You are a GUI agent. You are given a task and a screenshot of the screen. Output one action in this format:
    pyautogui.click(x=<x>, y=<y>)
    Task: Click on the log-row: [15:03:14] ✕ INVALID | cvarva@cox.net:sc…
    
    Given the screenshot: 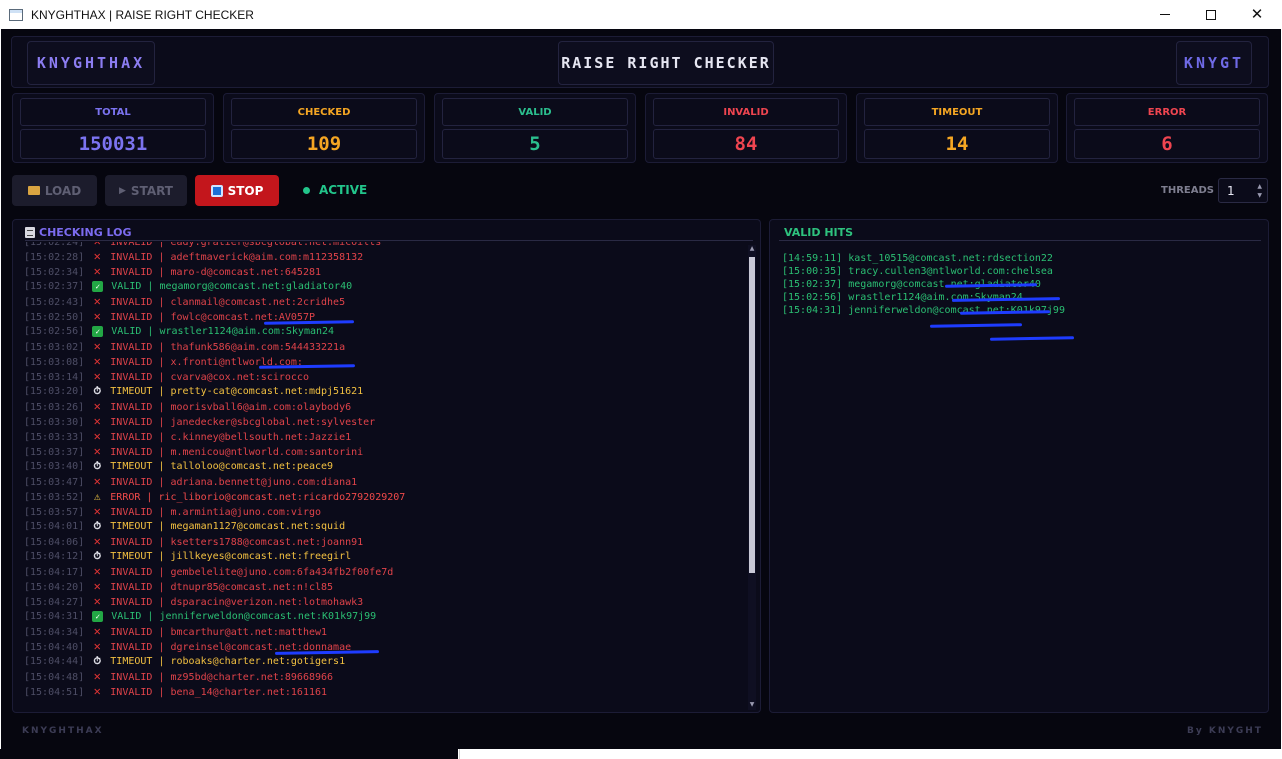 What is the action you would take?
    pyautogui.click(x=166, y=376)
    